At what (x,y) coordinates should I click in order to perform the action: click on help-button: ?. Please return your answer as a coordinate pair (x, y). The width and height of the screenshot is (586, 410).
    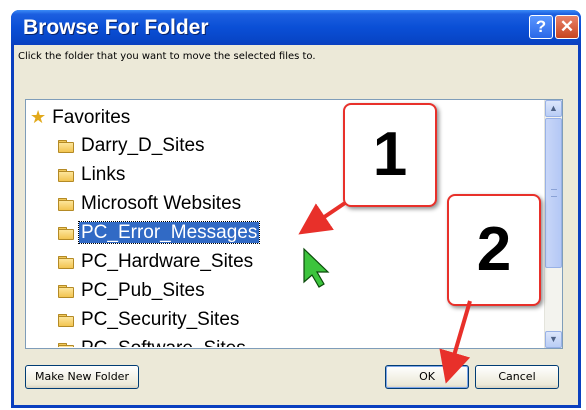
    Looking at the image, I should click on (541, 27).